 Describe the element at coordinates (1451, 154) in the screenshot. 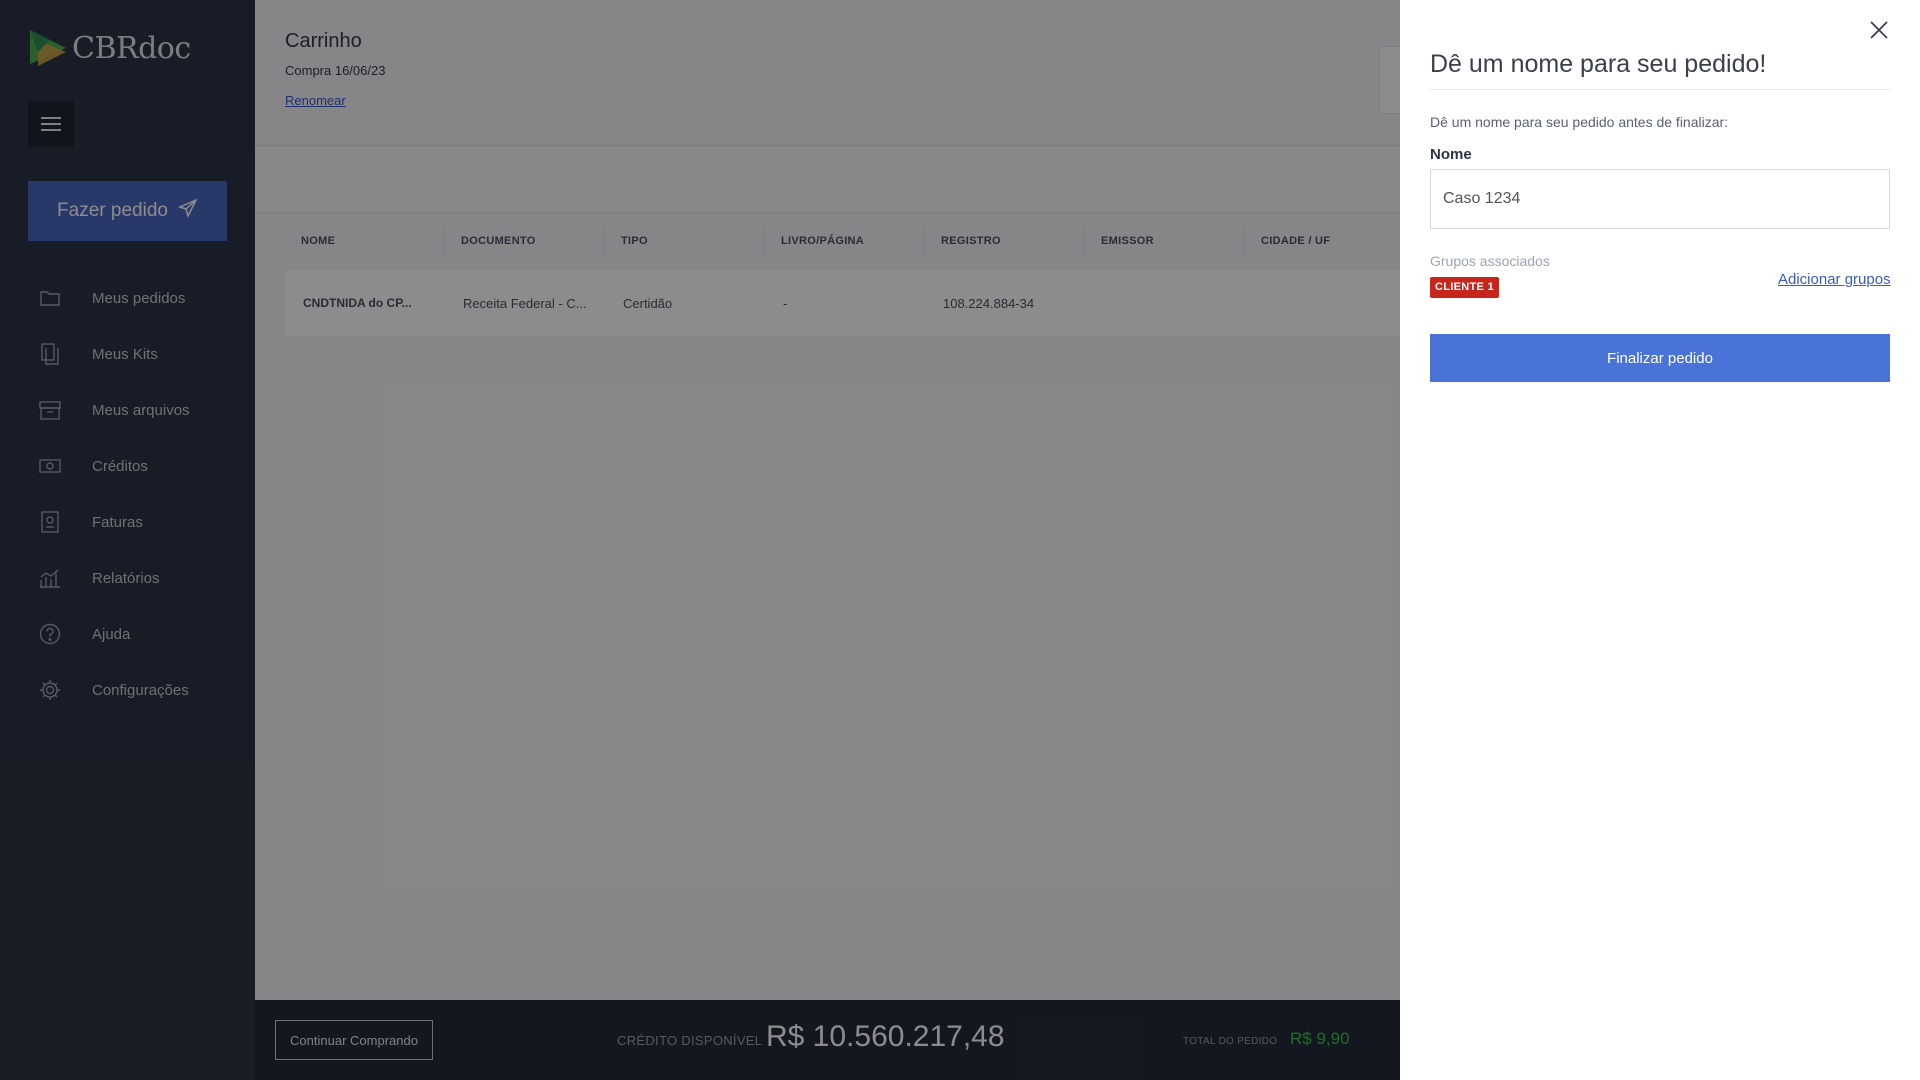

I see `name-label: Nome` at that location.